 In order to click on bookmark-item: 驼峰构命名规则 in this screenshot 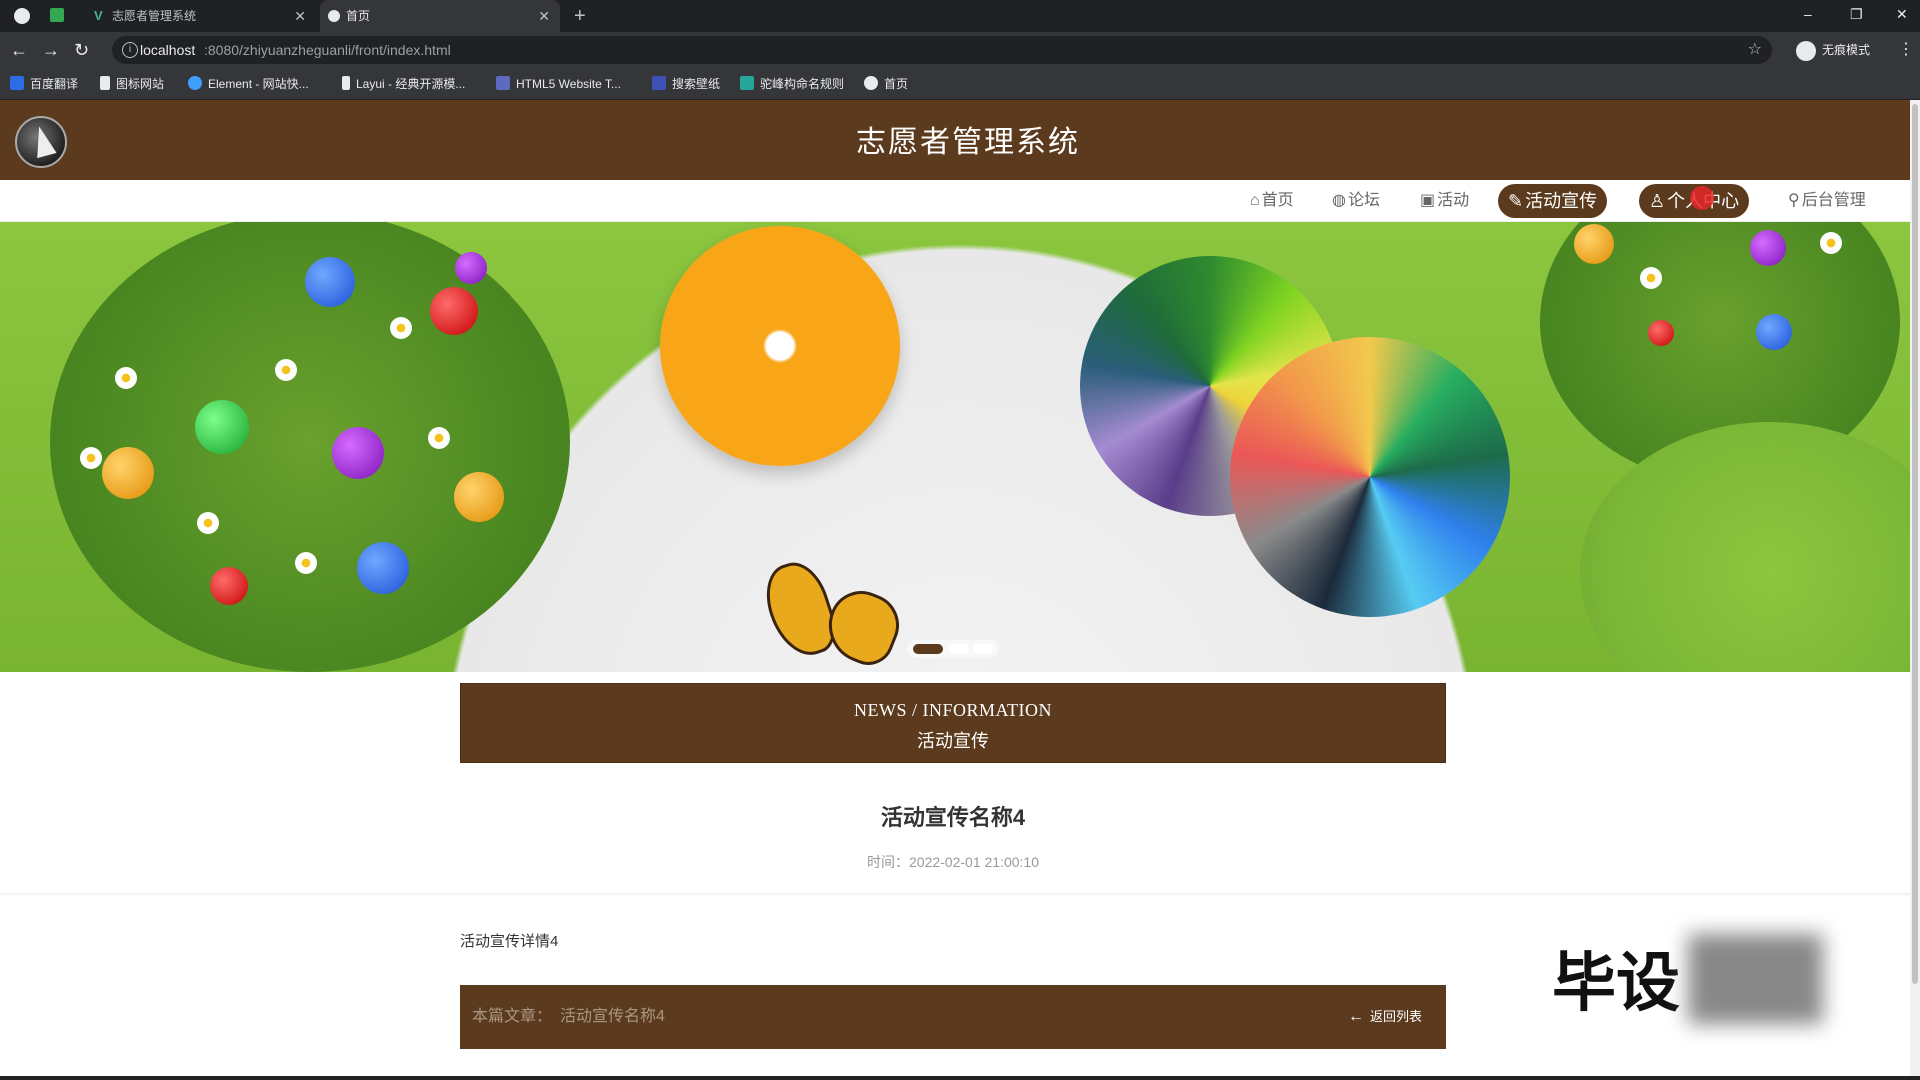, I will do `click(792, 84)`.